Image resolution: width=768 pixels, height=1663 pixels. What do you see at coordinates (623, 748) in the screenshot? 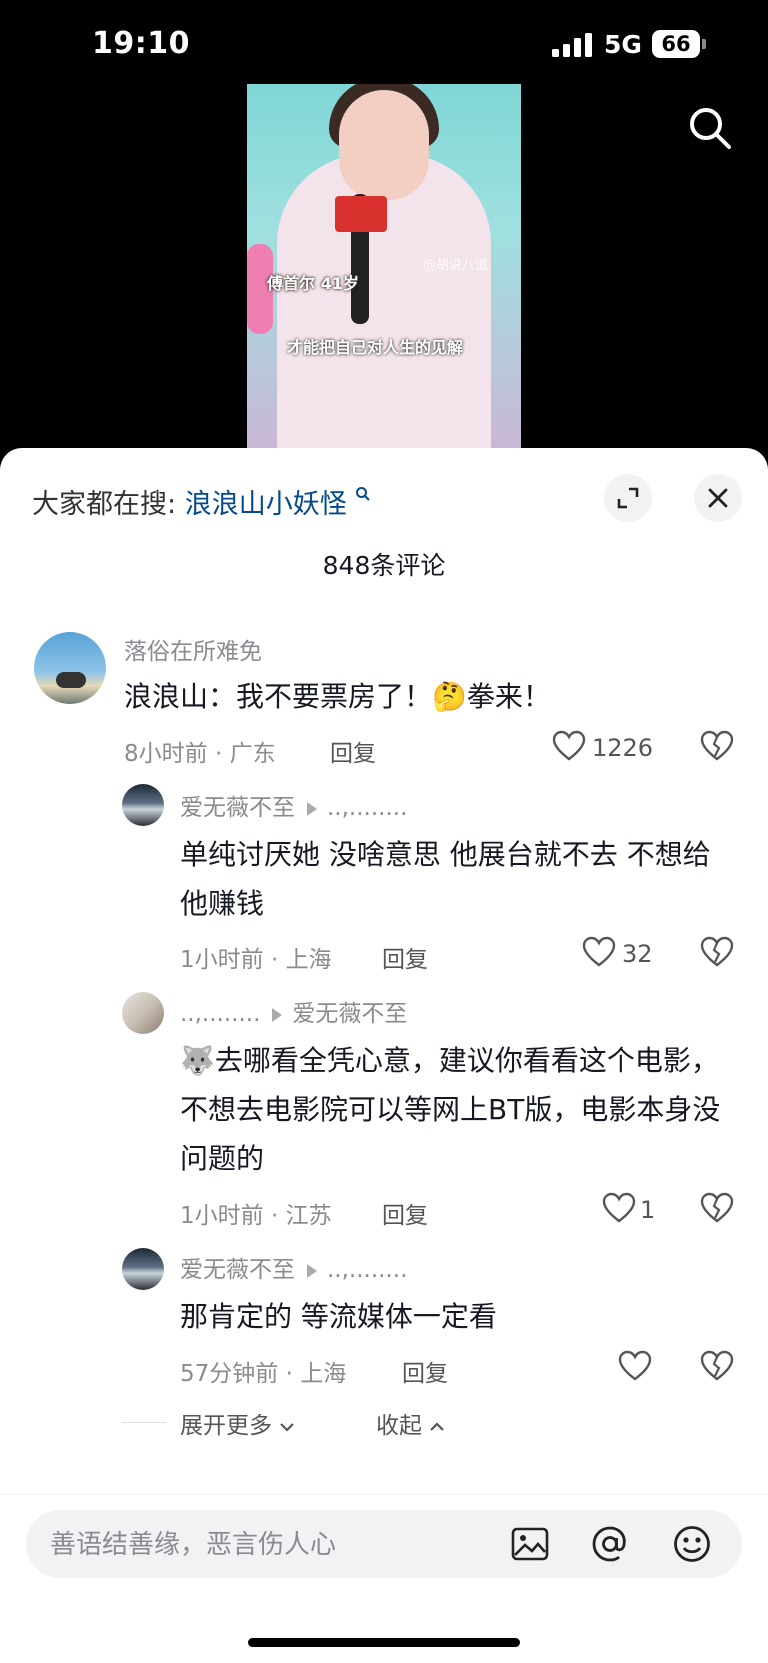
I see `like-count: 1226` at bounding box center [623, 748].